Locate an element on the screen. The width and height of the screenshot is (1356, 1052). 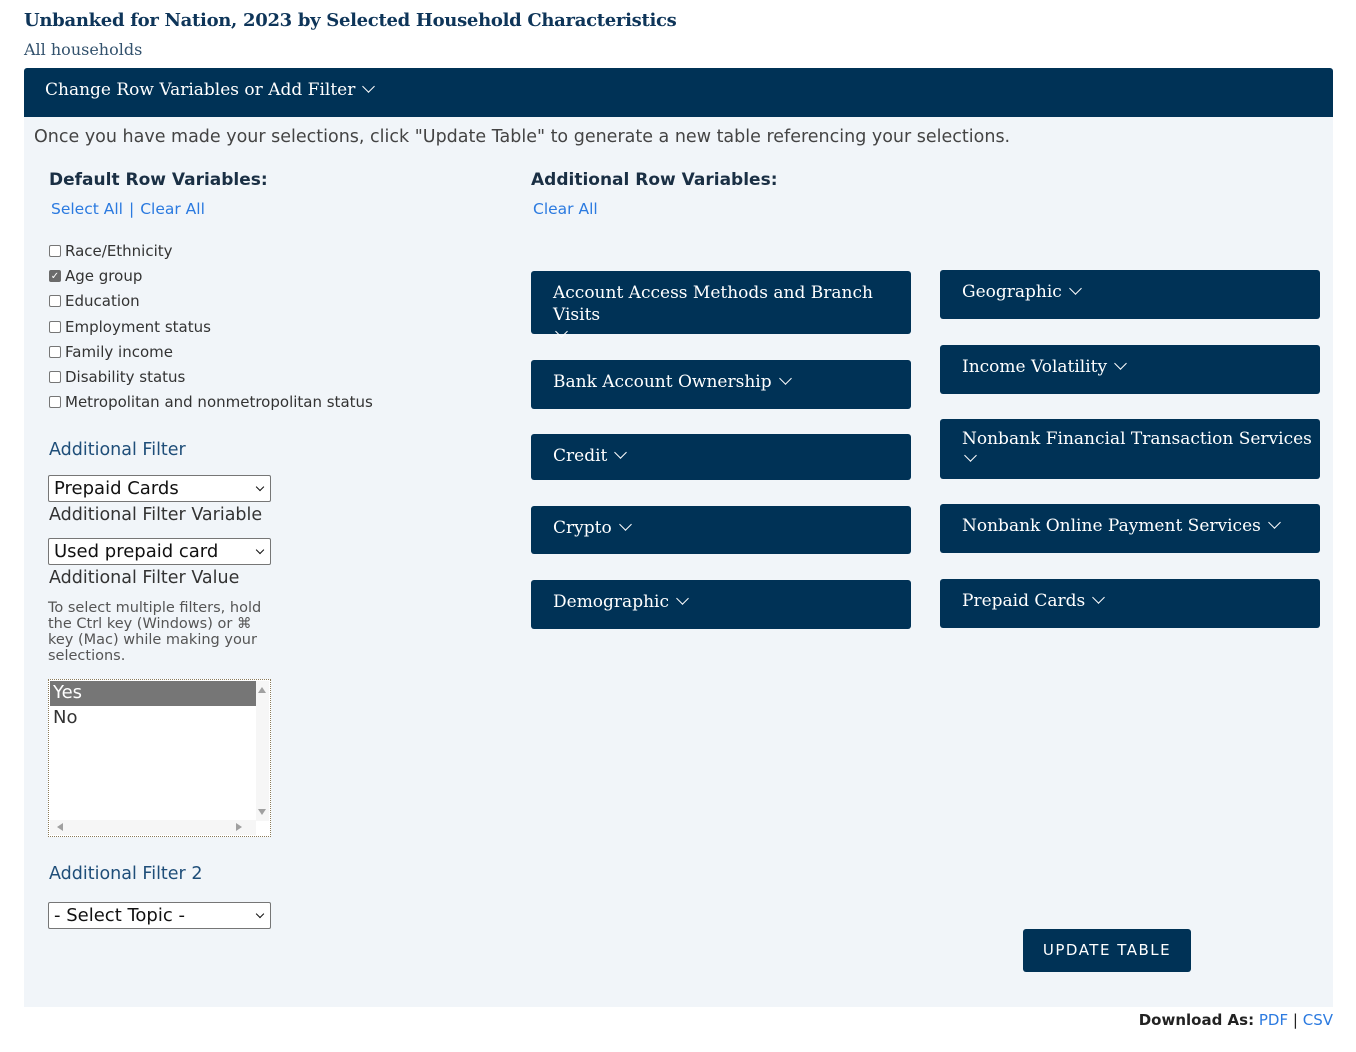
listbox-option-no: No is located at coordinates (153, 718).